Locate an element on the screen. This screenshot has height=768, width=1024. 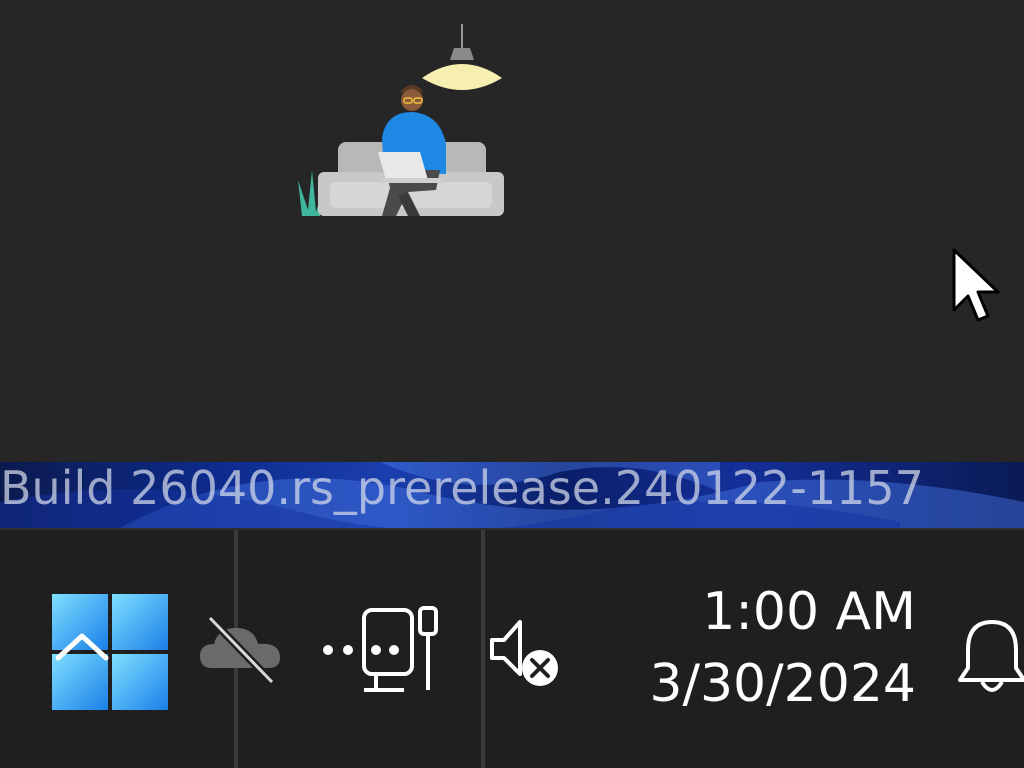
person-on-couch-illustration is located at coordinates (401, 120).